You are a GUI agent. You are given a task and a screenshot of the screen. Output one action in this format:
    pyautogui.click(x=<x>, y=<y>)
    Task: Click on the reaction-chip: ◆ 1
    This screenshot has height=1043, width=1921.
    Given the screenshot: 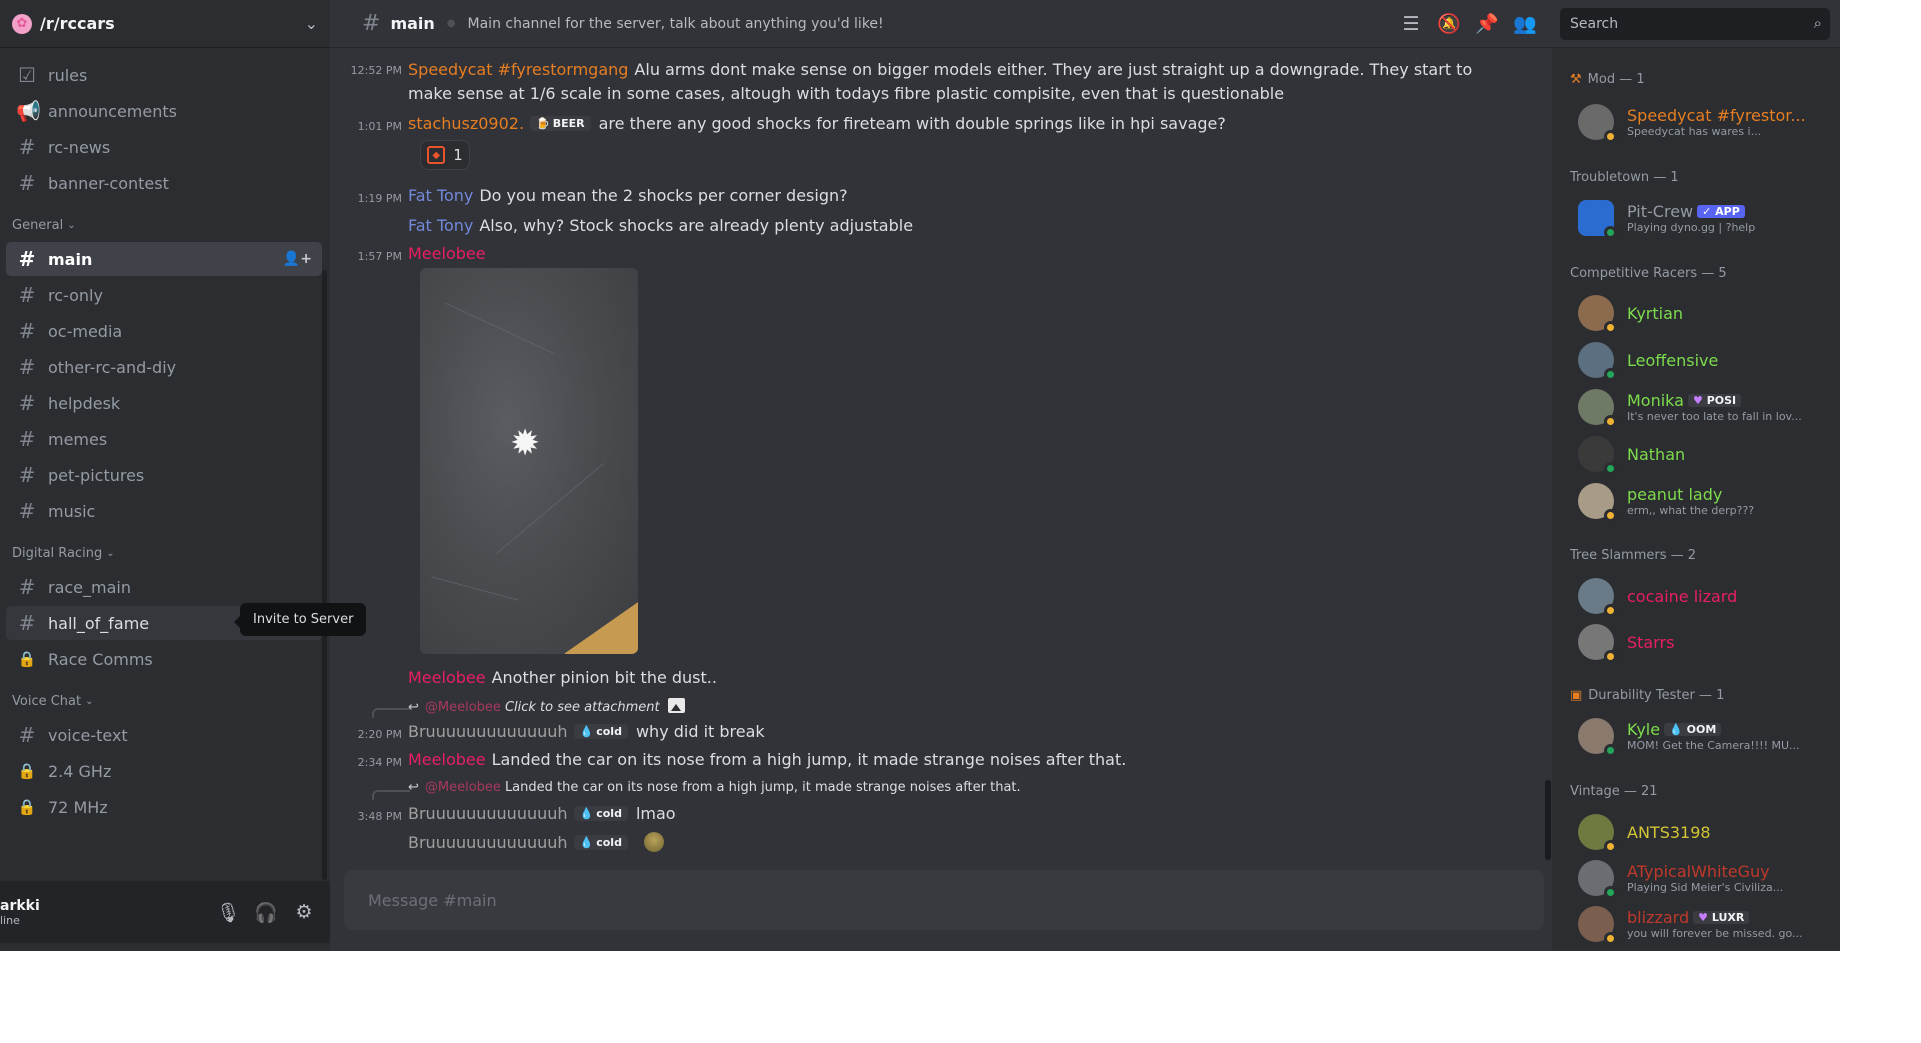 What is the action you would take?
    pyautogui.click(x=445, y=155)
    